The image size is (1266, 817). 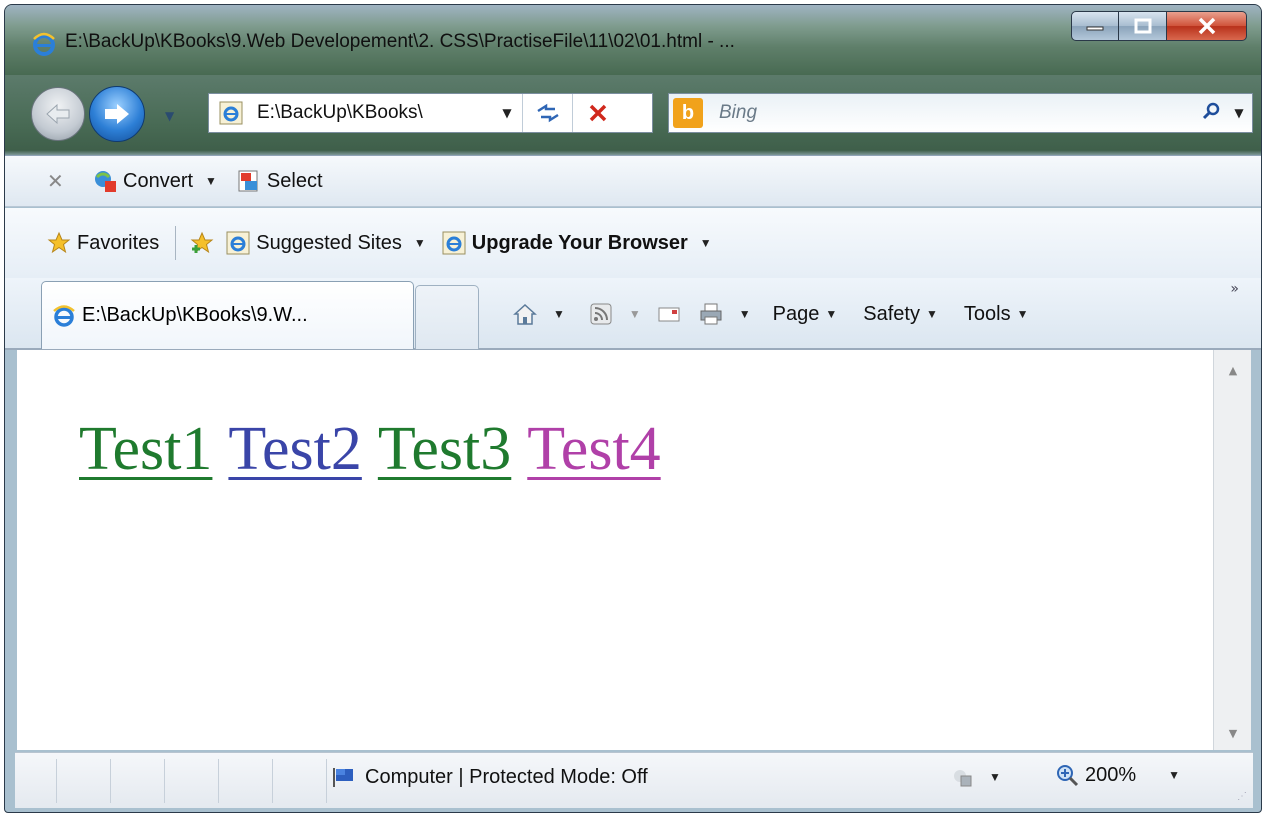 I want to click on read-mail-button, so click(x=669, y=314).